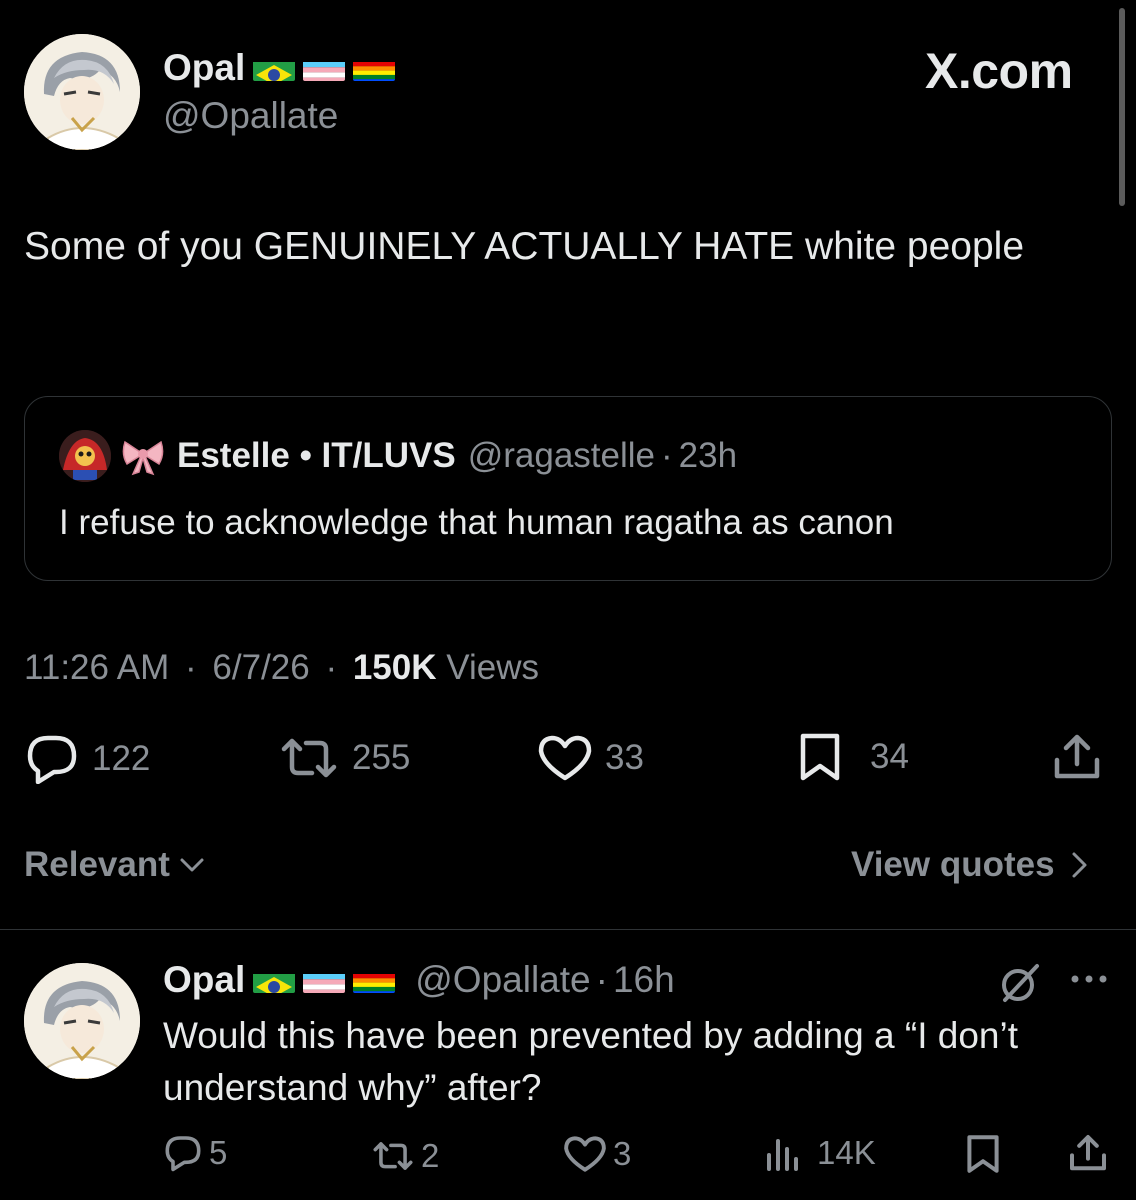  Describe the element at coordinates (218, 1152) in the screenshot. I see `reply-reply-count: 5` at that location.